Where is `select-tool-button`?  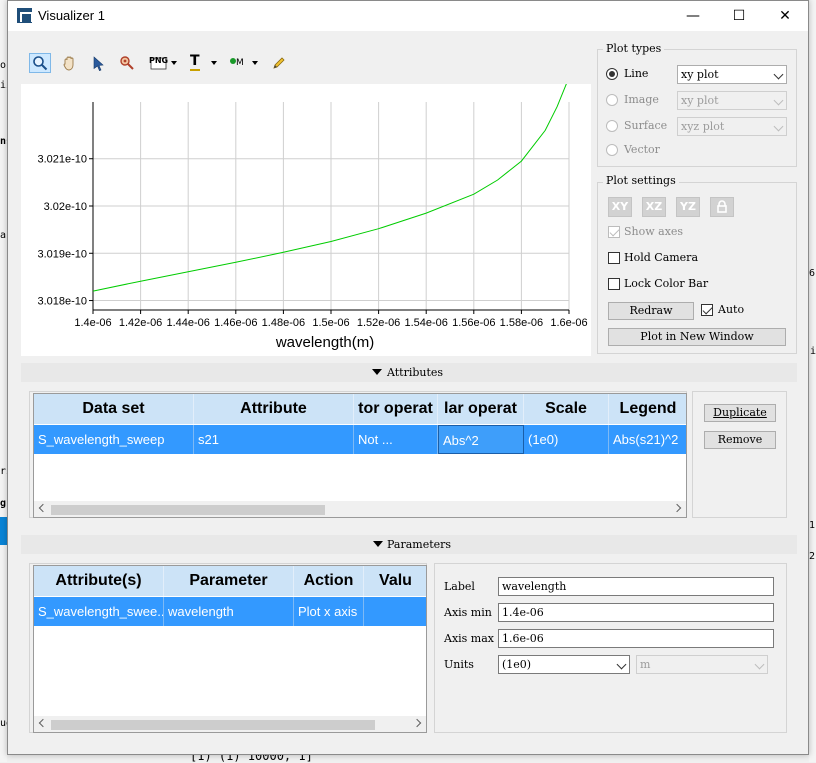
select-tool-button is located at coordinates (98, 63).